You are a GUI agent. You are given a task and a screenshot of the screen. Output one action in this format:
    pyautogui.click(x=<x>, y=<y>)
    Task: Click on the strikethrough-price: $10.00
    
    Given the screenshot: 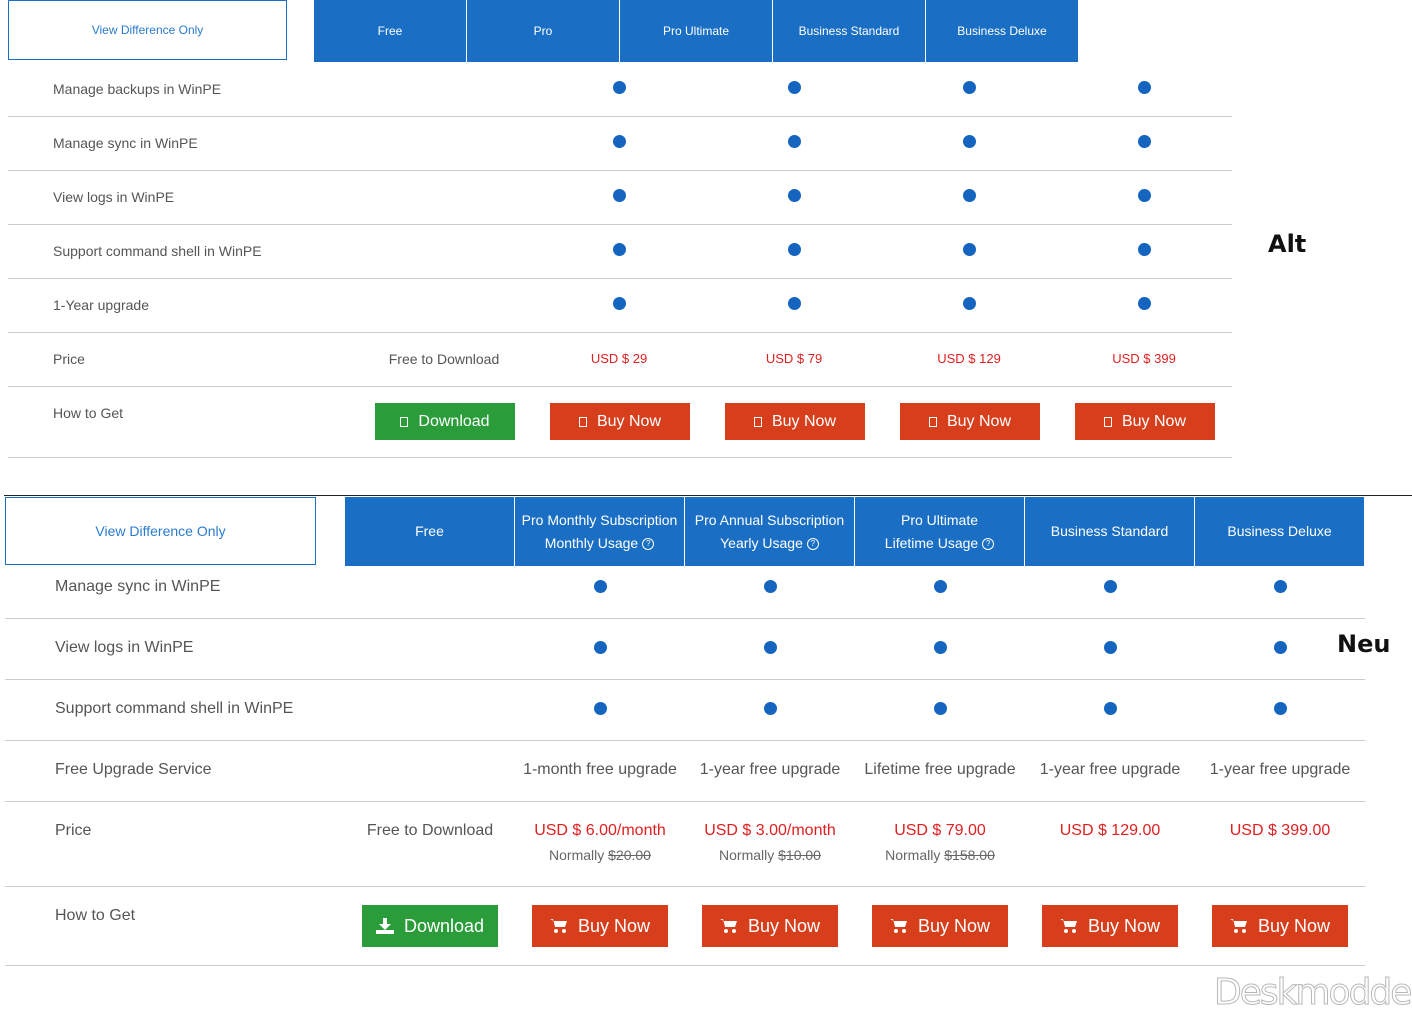 What is the action you would take?
    pyautogui.click(x=799, y=855)
    